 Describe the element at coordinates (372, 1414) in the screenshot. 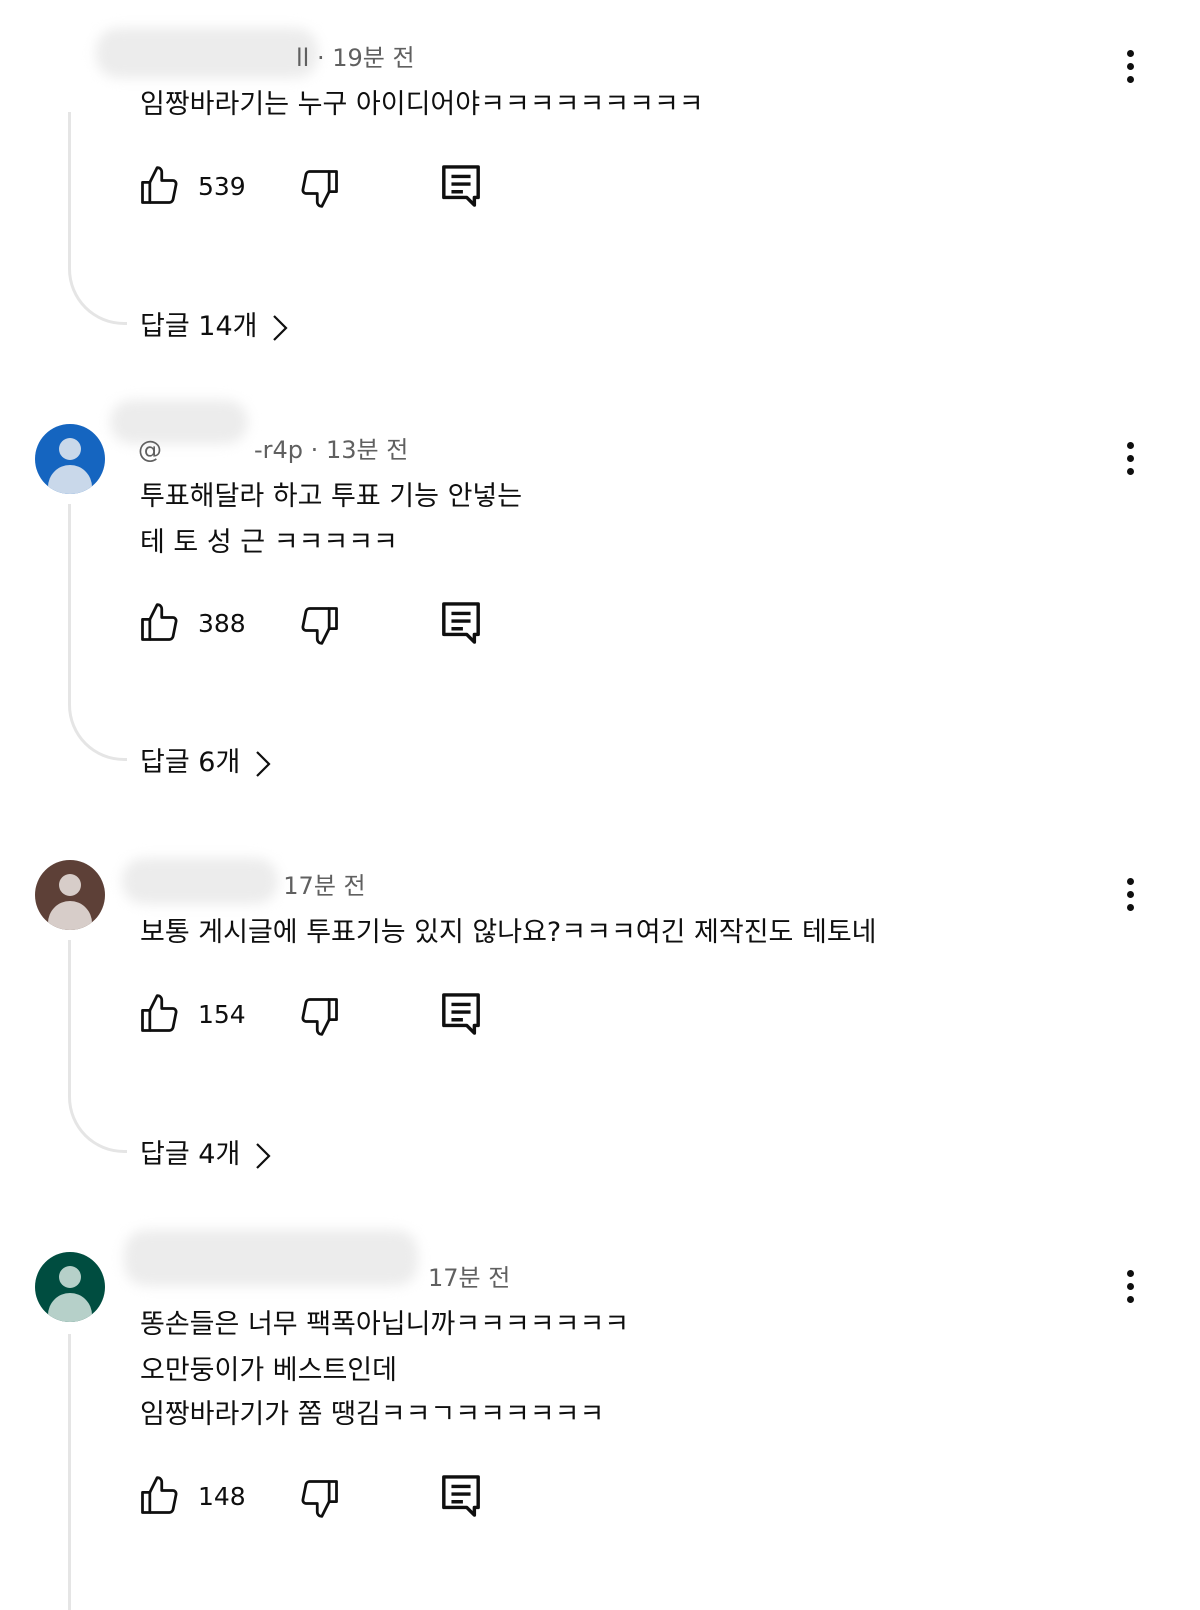

I see `comment-text-line: 임짱바라기가 쫌 땡김ㅋㅋㄱㅋㅋㅋㅋㅋㅋ` at that location.